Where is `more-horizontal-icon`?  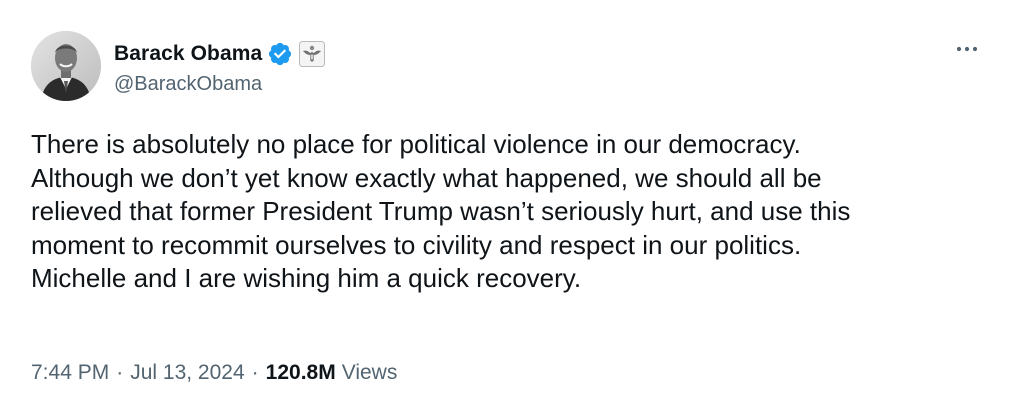 more-horizontal-icon is located at coordinates (967, 49).